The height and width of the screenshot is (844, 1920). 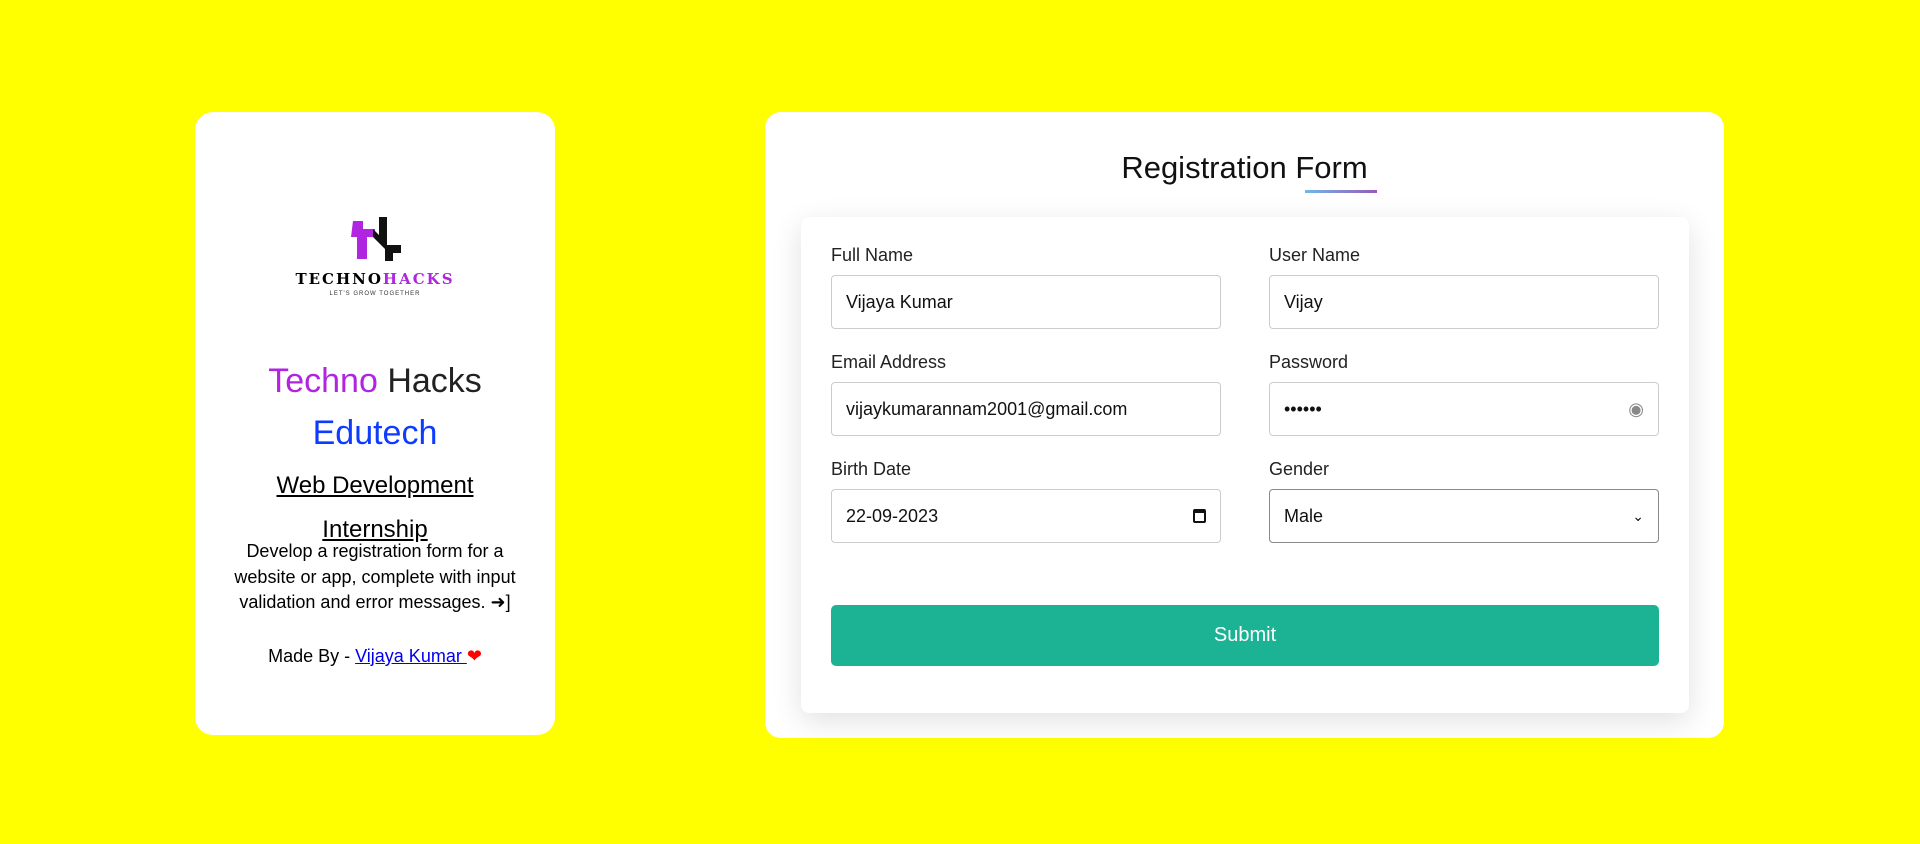 What do you see at coordinates (1636, 409) in the screenshot?
I see `eye-icon: ◉` at bounding box center [1636, 409].